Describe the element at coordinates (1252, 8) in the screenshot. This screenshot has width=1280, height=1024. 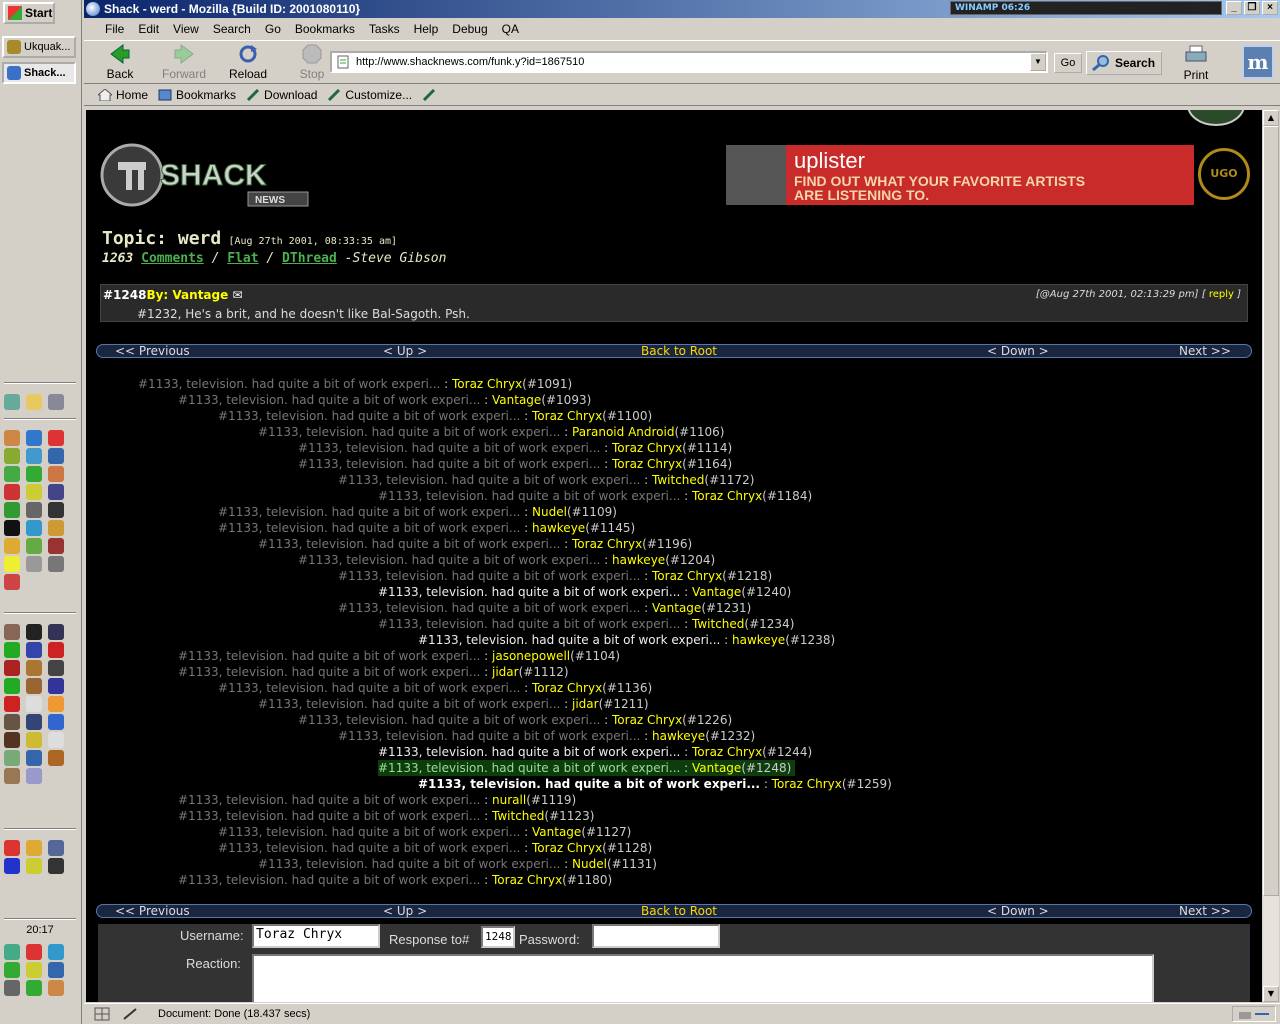
I see `maximize-button: ❐` at that location.